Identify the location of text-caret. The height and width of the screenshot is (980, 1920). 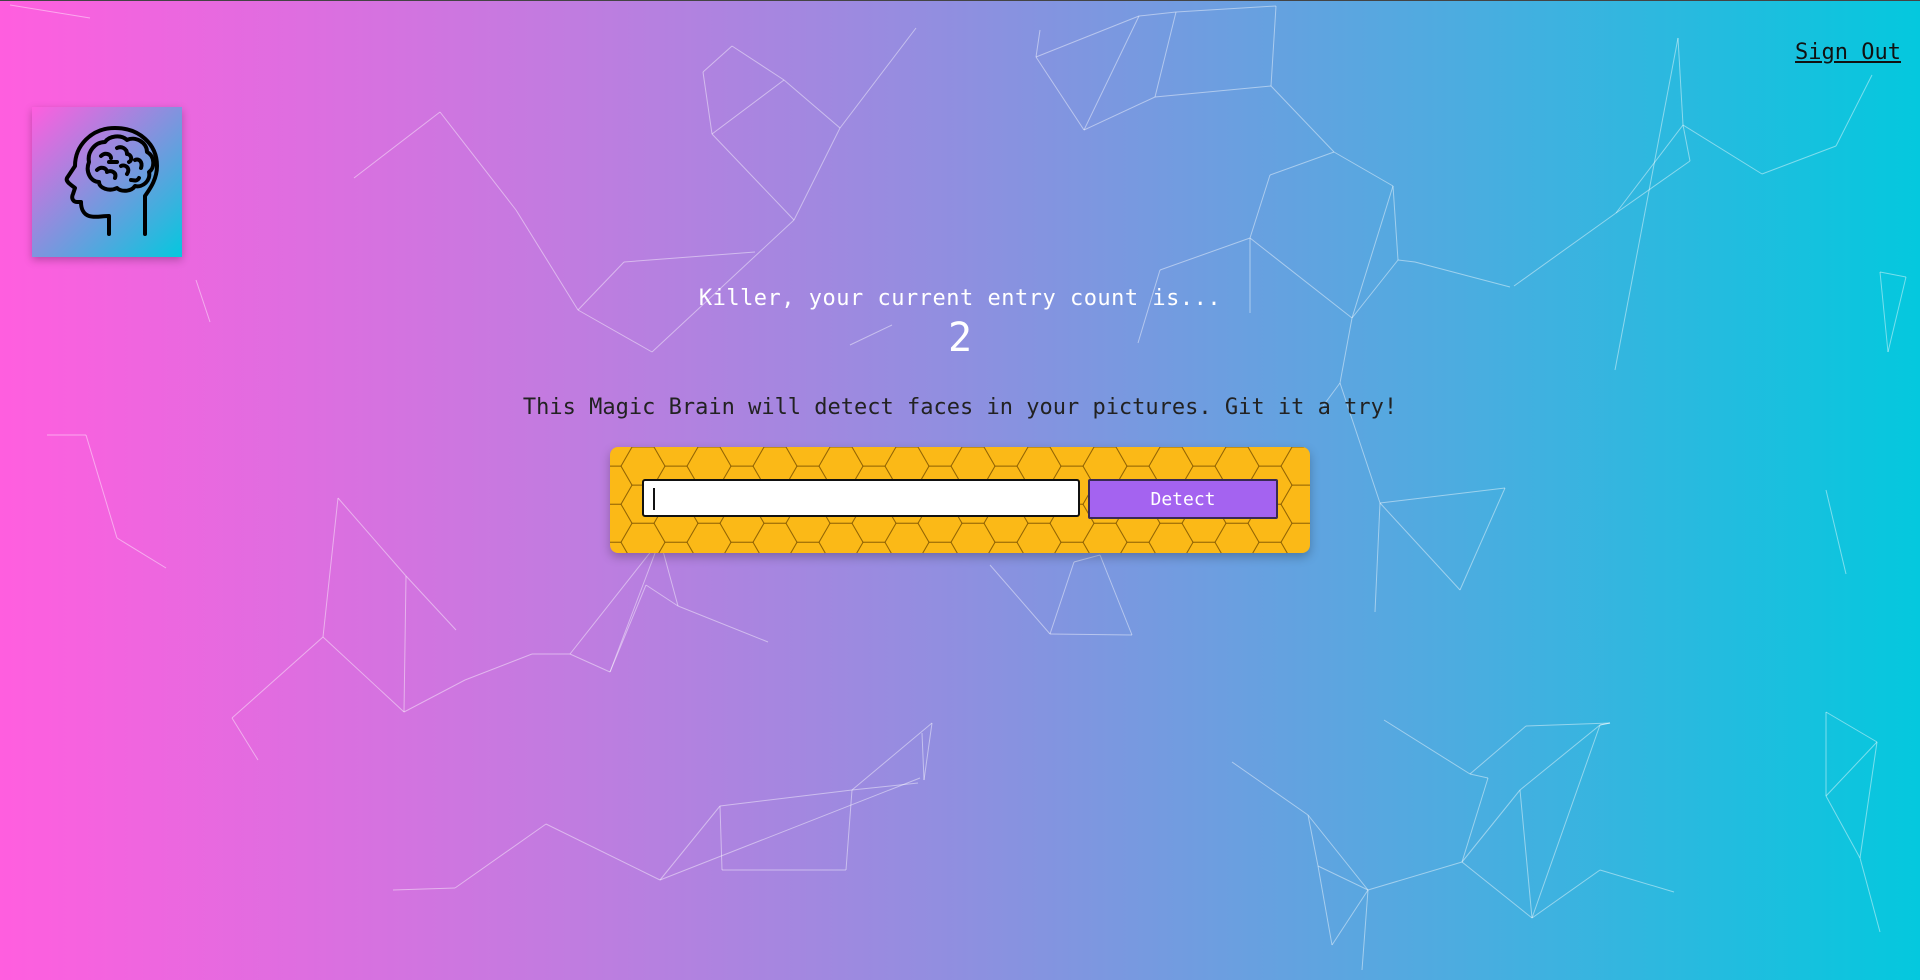
(654, 499).